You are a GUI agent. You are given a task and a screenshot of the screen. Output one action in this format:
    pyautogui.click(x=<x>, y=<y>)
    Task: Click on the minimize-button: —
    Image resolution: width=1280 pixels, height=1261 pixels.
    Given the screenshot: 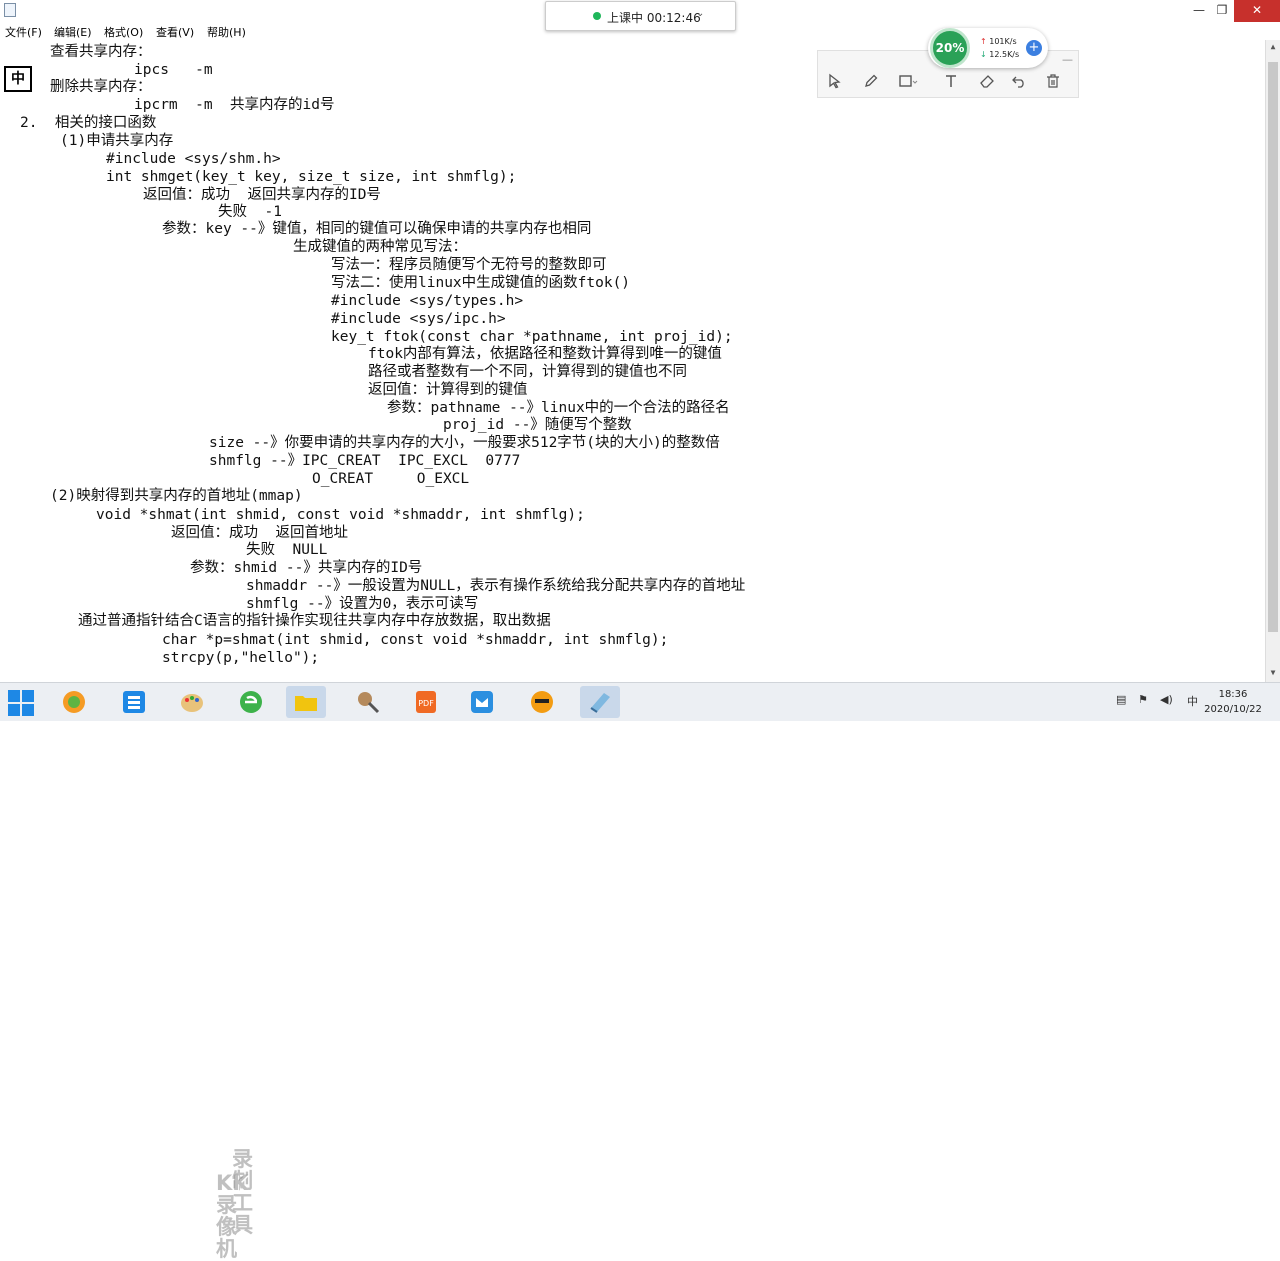 What is the action you would take?
    pyautogui.click(x=1199, y=11)
    